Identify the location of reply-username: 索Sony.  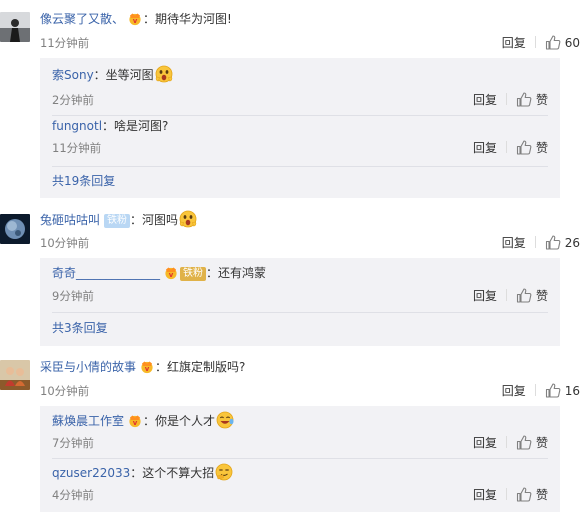
(73, 75).